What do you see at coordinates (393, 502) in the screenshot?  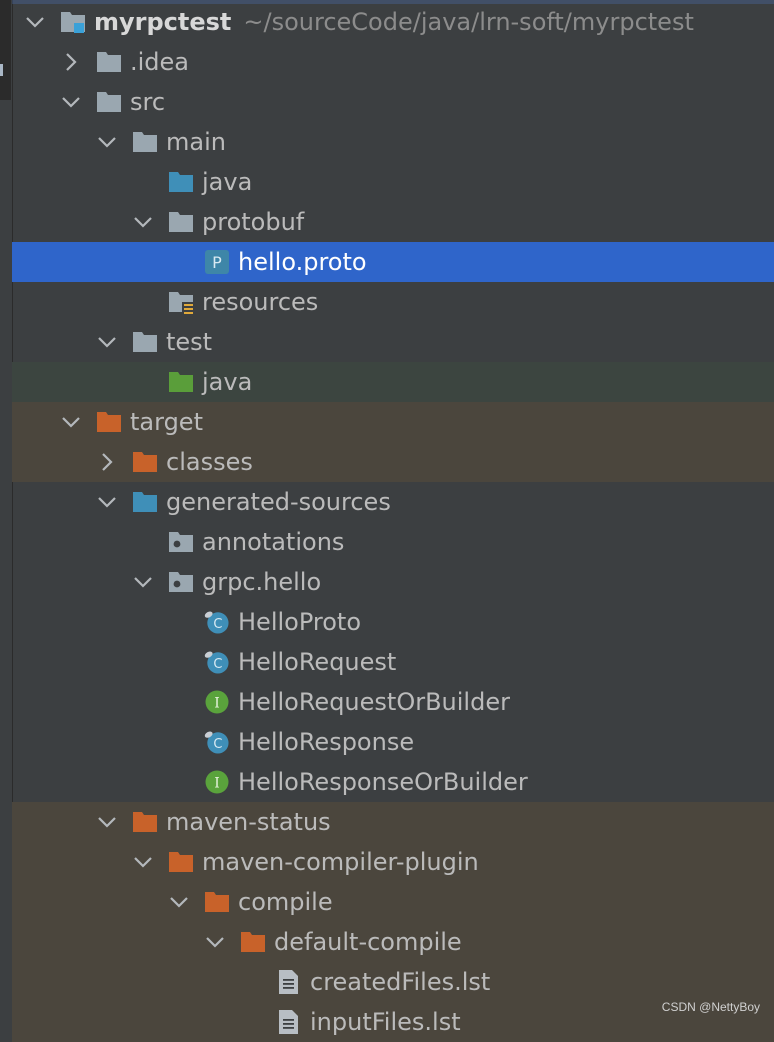 I see `tree-row: generated-sources` at bounding box center [393, 502].